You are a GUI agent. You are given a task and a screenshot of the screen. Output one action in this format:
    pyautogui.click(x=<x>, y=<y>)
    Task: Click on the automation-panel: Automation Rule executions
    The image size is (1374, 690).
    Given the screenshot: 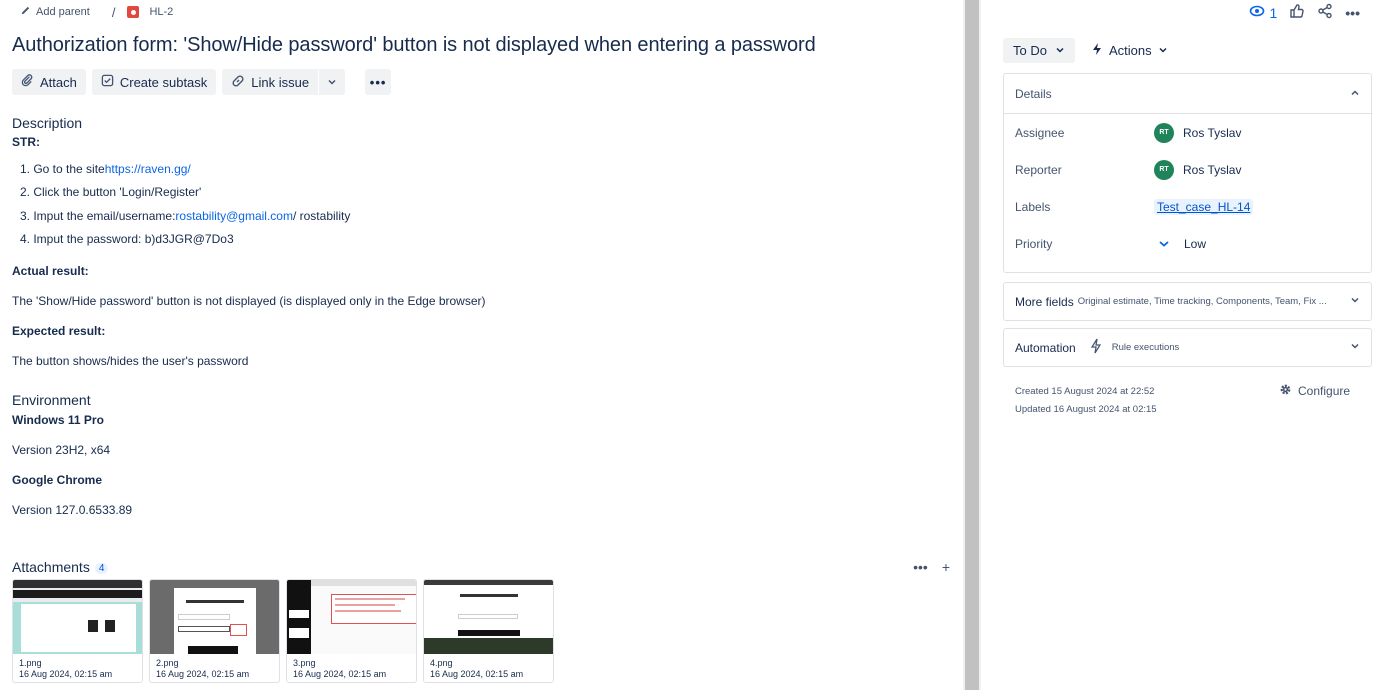 What is the action you would take?
    pyautogui.click(x=1187, y=347)
    